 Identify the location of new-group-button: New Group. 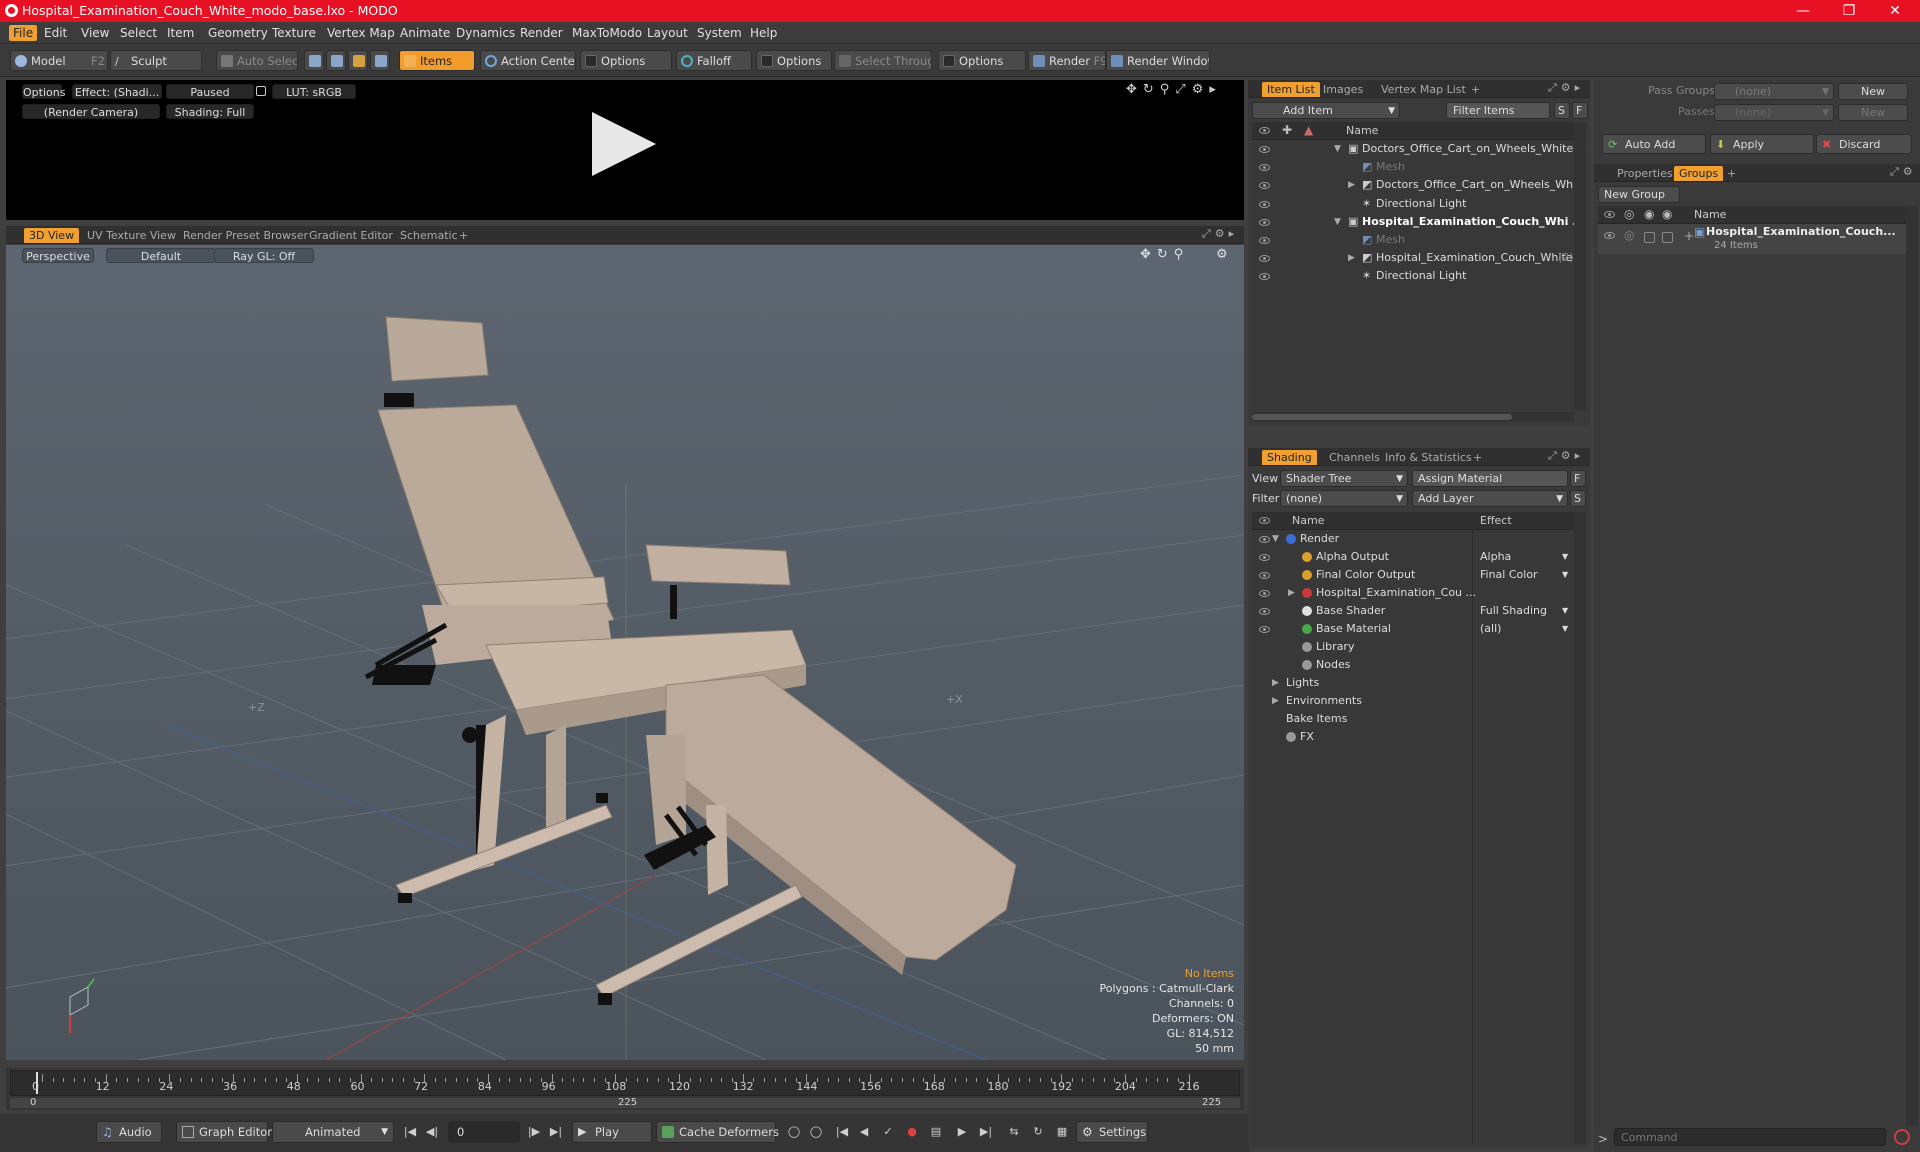
(1639, 194).